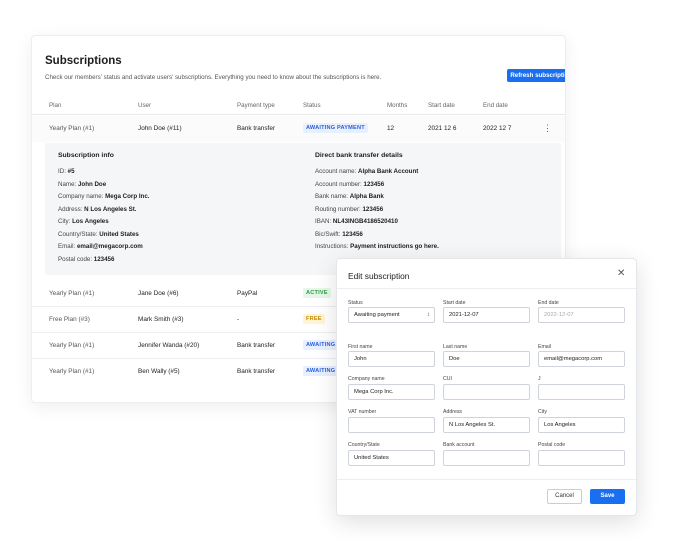  I want to click on status-badge: ACTIVE, so click(317, 293).